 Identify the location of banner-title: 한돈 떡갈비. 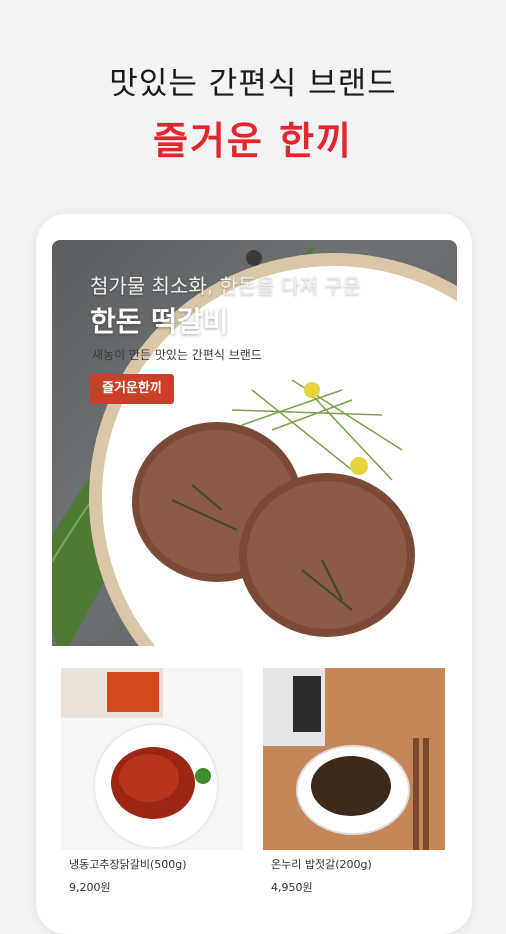
(159, 321).